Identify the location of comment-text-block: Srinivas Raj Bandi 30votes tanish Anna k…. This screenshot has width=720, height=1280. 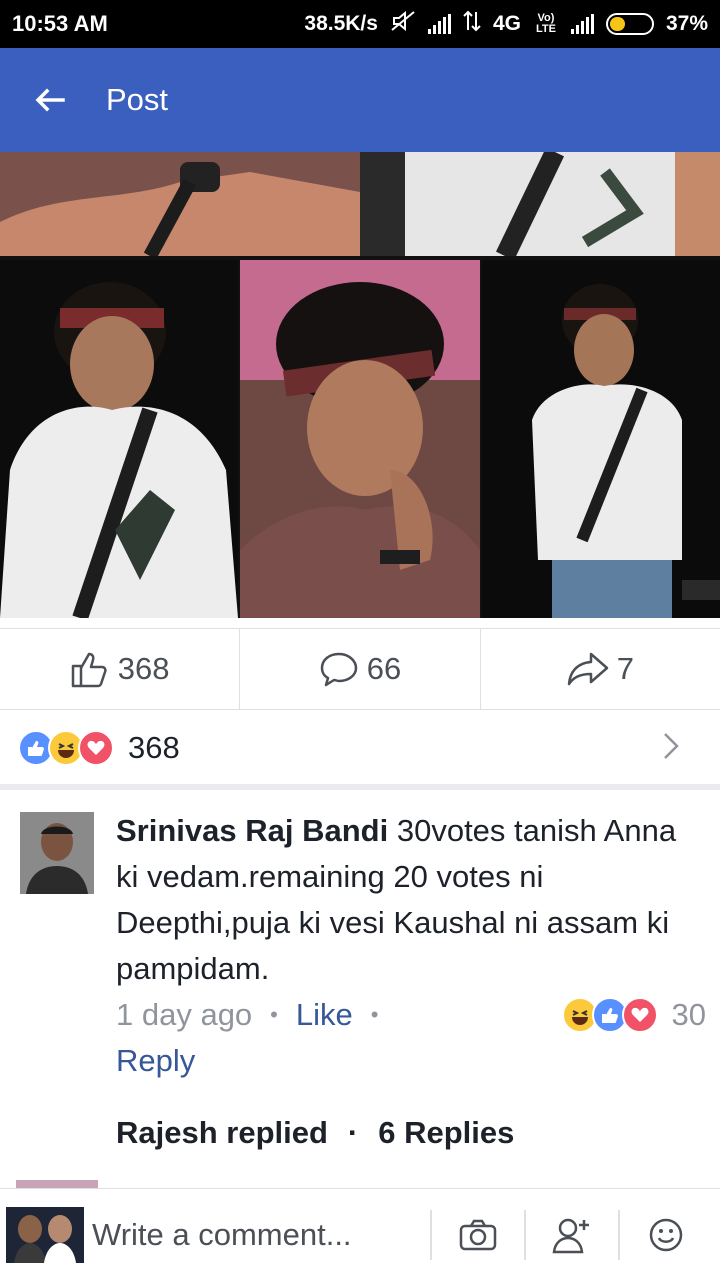
(409, 900).